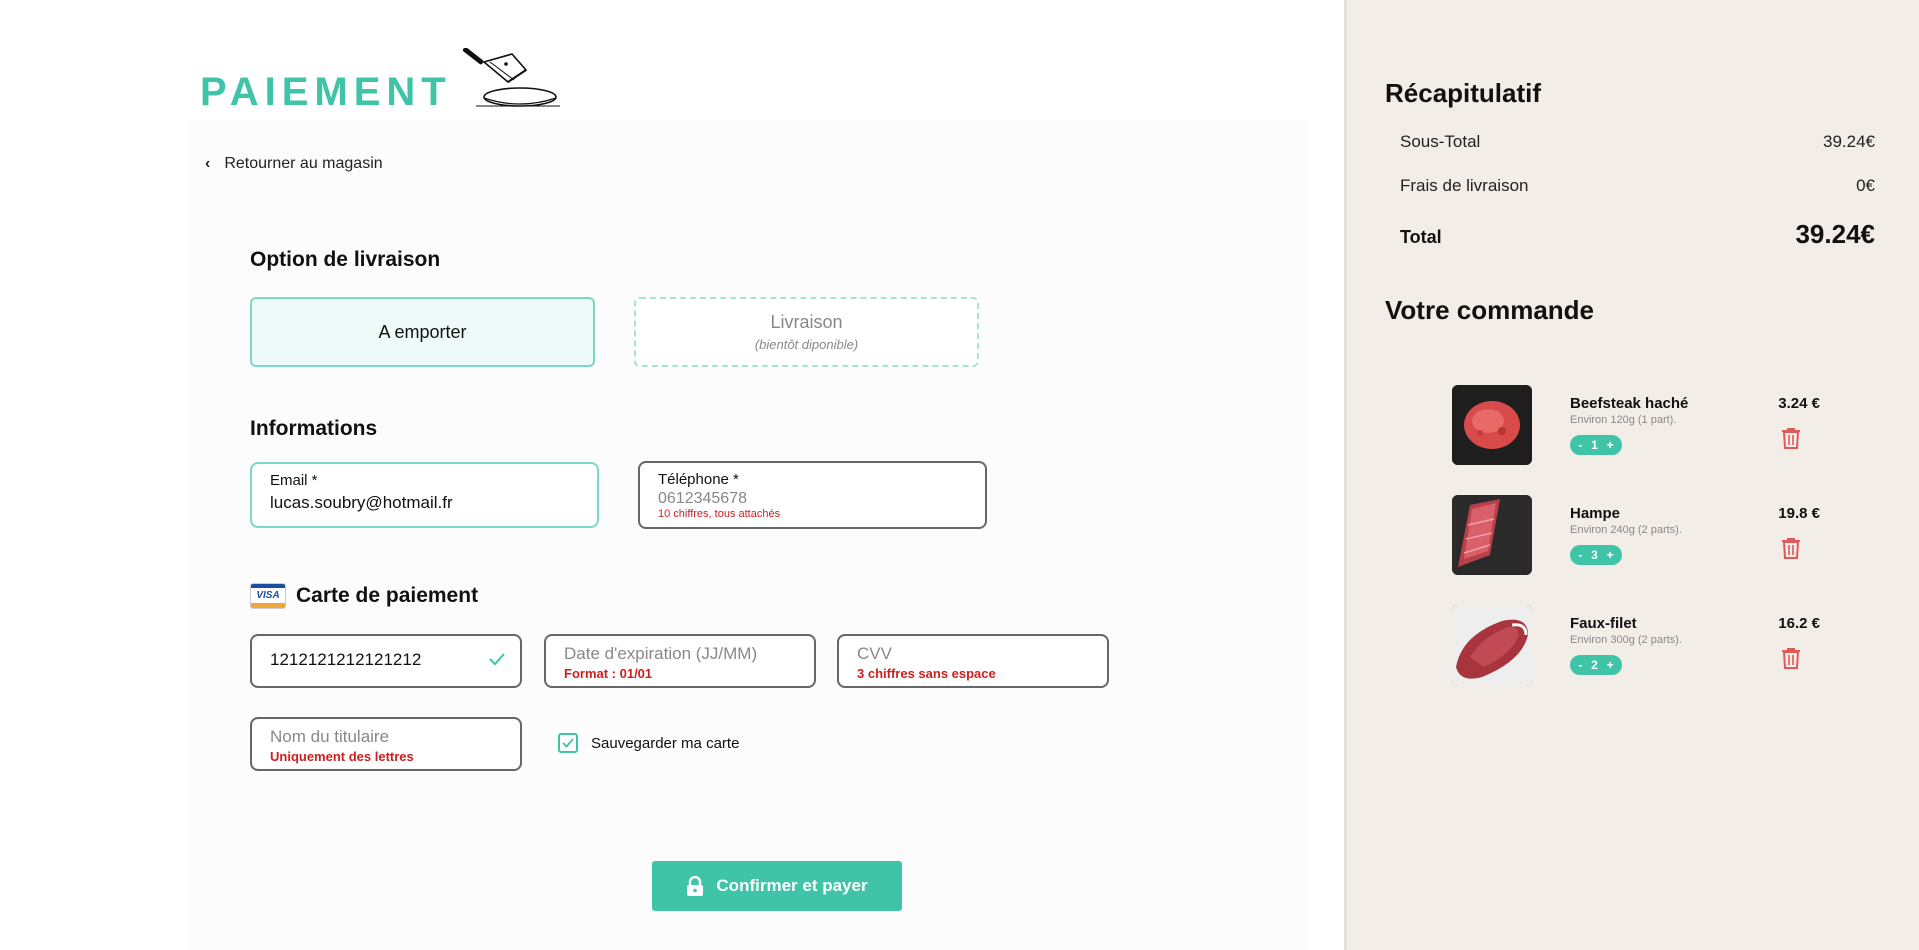 This screenshot has height=950, width=1919. What do you see at coordinates (698, 479) in the screenshot?
I see `phone-label: Téléphone *` at bounding box center [698, 479].